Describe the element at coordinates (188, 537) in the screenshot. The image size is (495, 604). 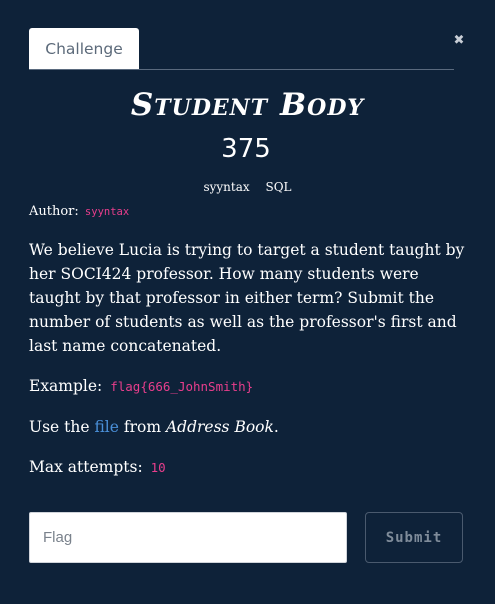
I see `flag-input` at that location.